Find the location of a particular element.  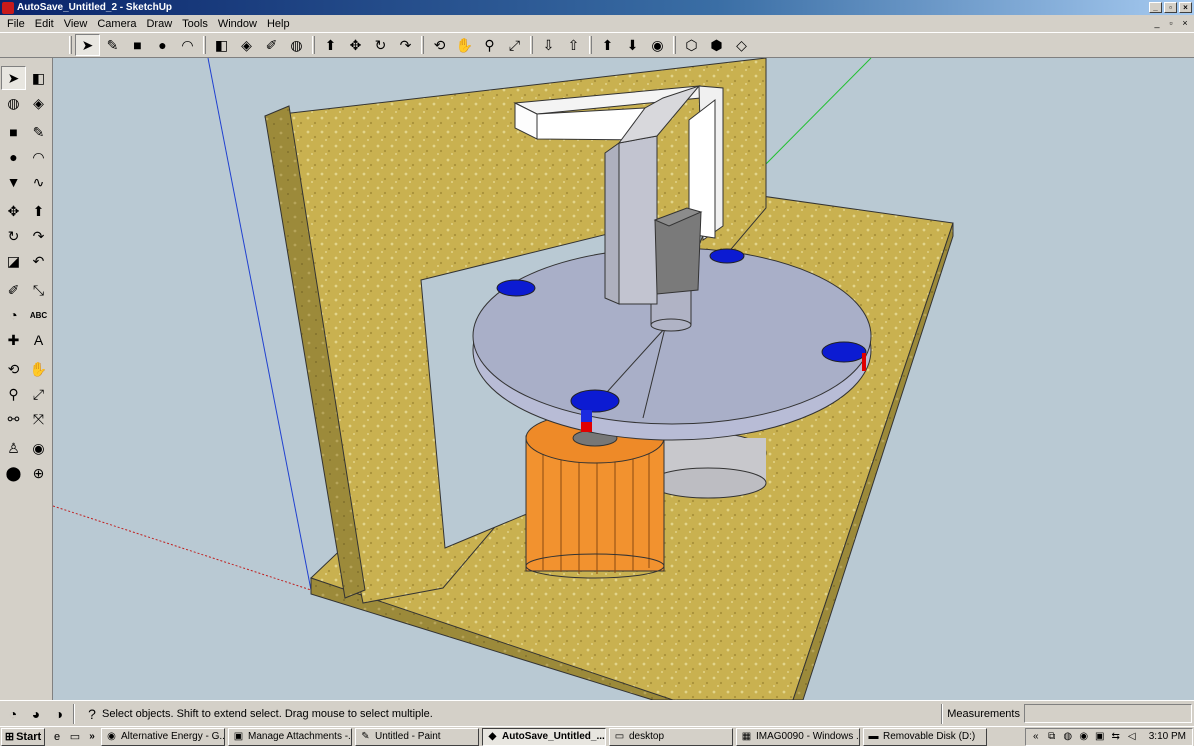

tool-3d-text-button: A is located at coordinates (38, 340).